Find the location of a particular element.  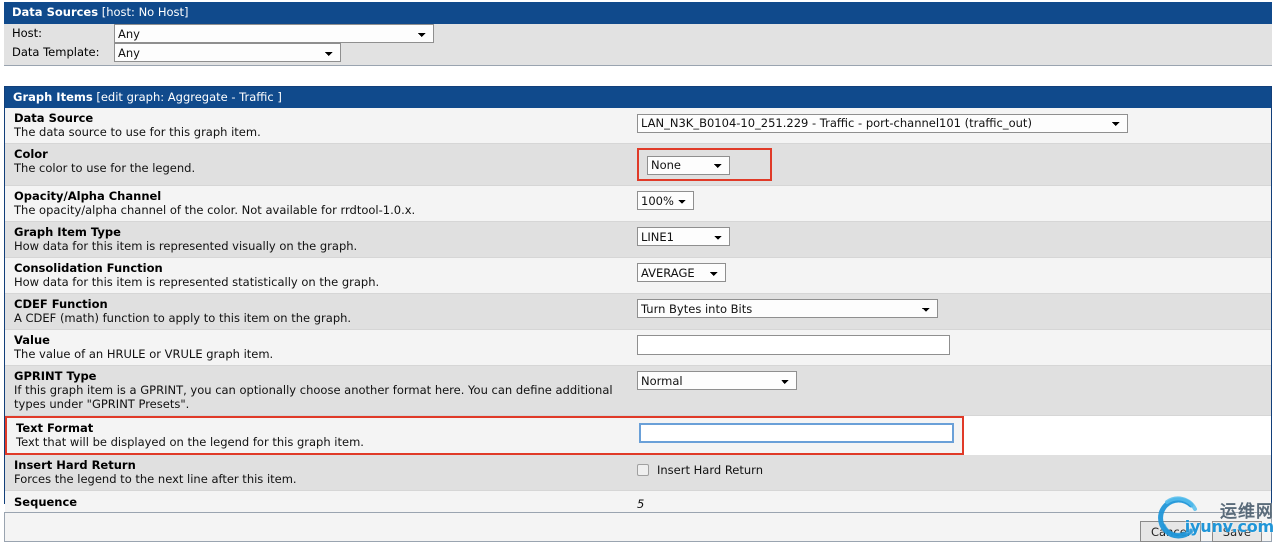

gprint-type-select: Normal is located at coordinates (717, 380).